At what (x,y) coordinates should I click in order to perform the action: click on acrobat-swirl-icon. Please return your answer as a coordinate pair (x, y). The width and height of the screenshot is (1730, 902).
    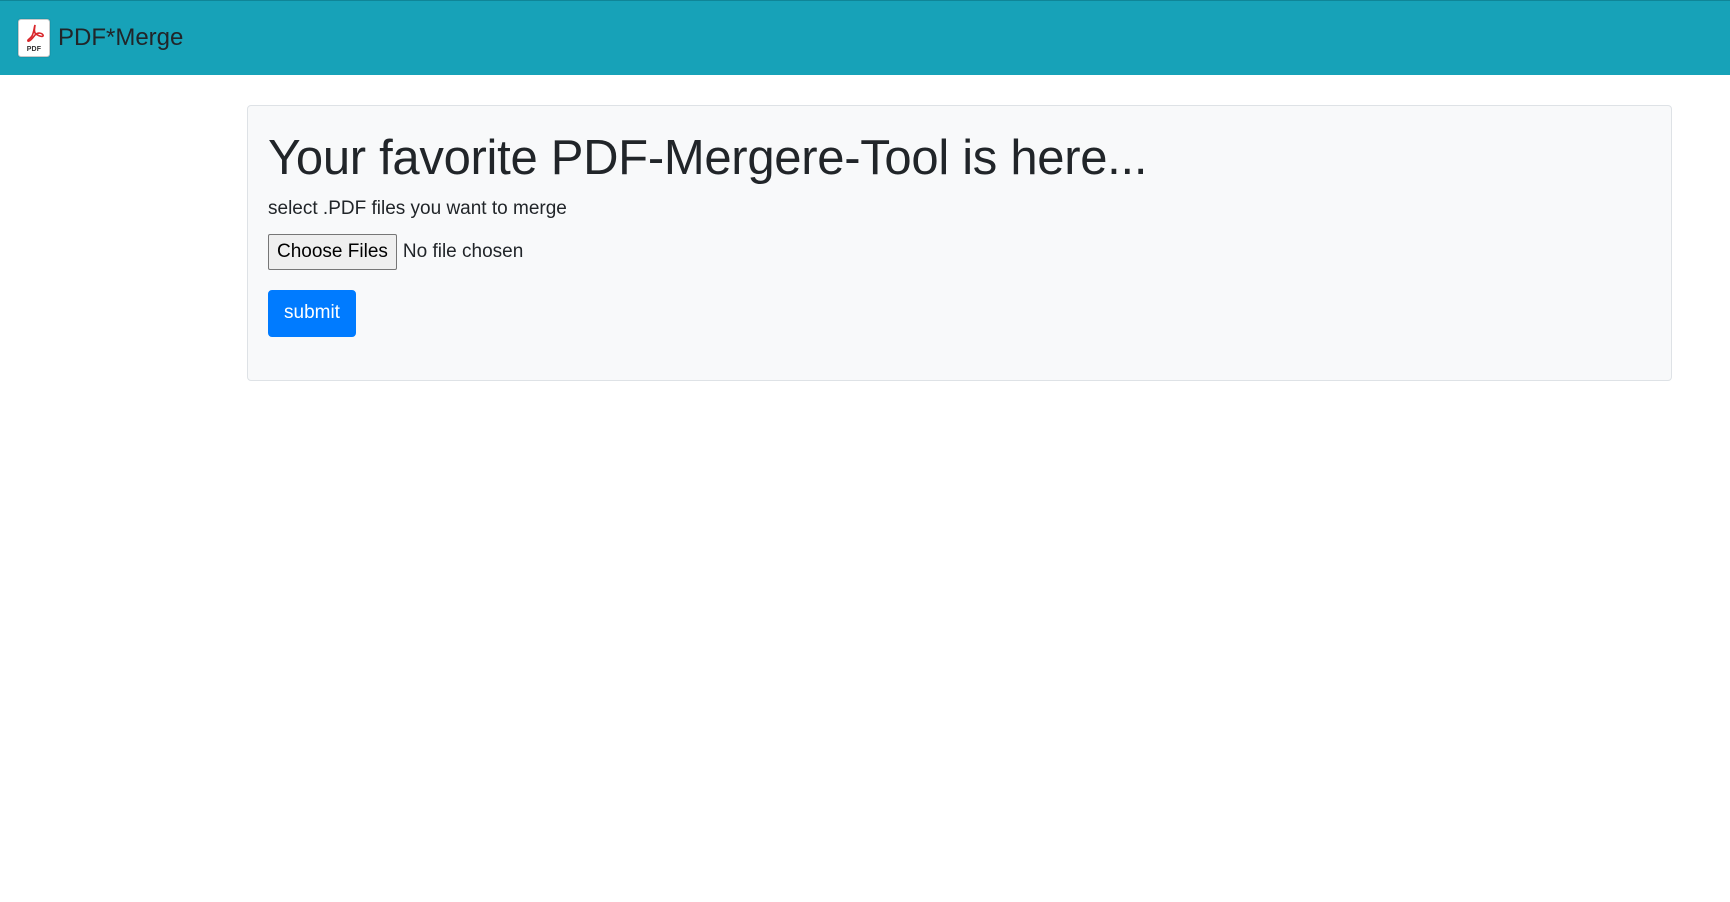
    Looking at the image, I should click on (35, 33).